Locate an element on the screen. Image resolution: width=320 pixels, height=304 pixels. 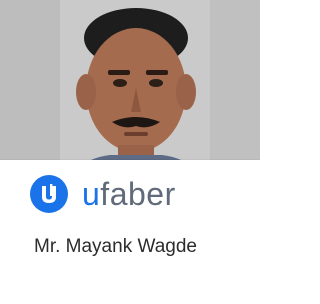
brand-wordmark-prefix: u is located at coordinates (91, 194).